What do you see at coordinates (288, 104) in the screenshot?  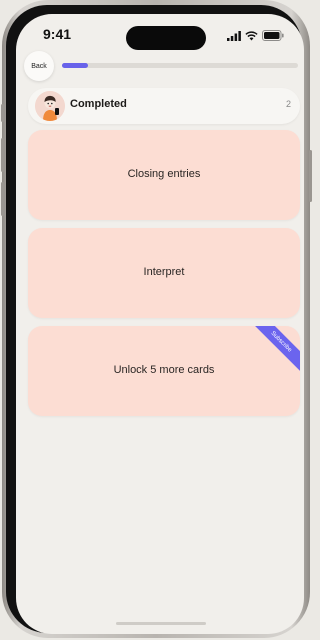 I see `completed-count: 2` at bounding box center [288, 104].